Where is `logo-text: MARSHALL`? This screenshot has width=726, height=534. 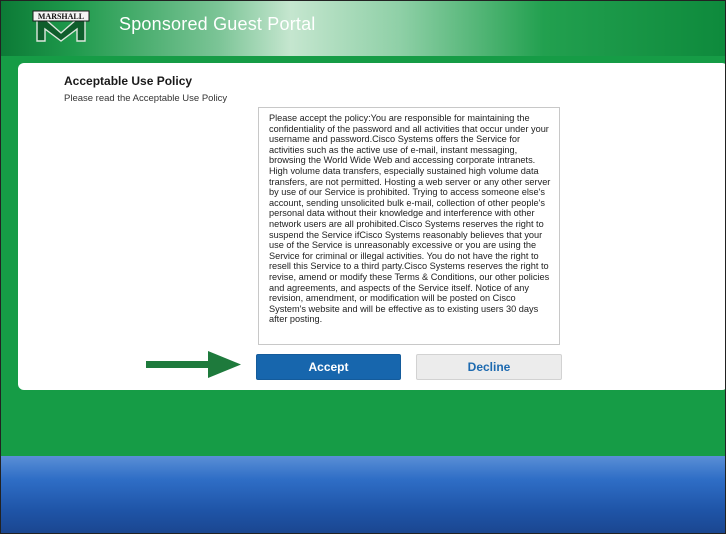
logo-text: MARSHALL is located at coordinates (61, 16).